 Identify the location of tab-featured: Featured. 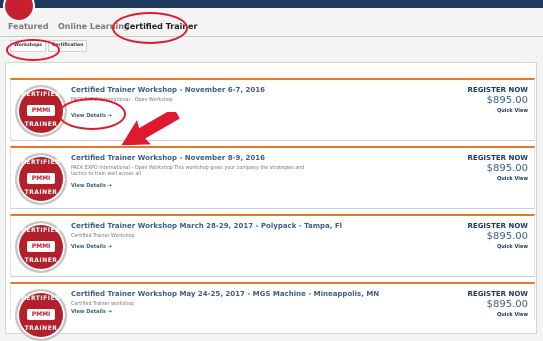
(28, 27).